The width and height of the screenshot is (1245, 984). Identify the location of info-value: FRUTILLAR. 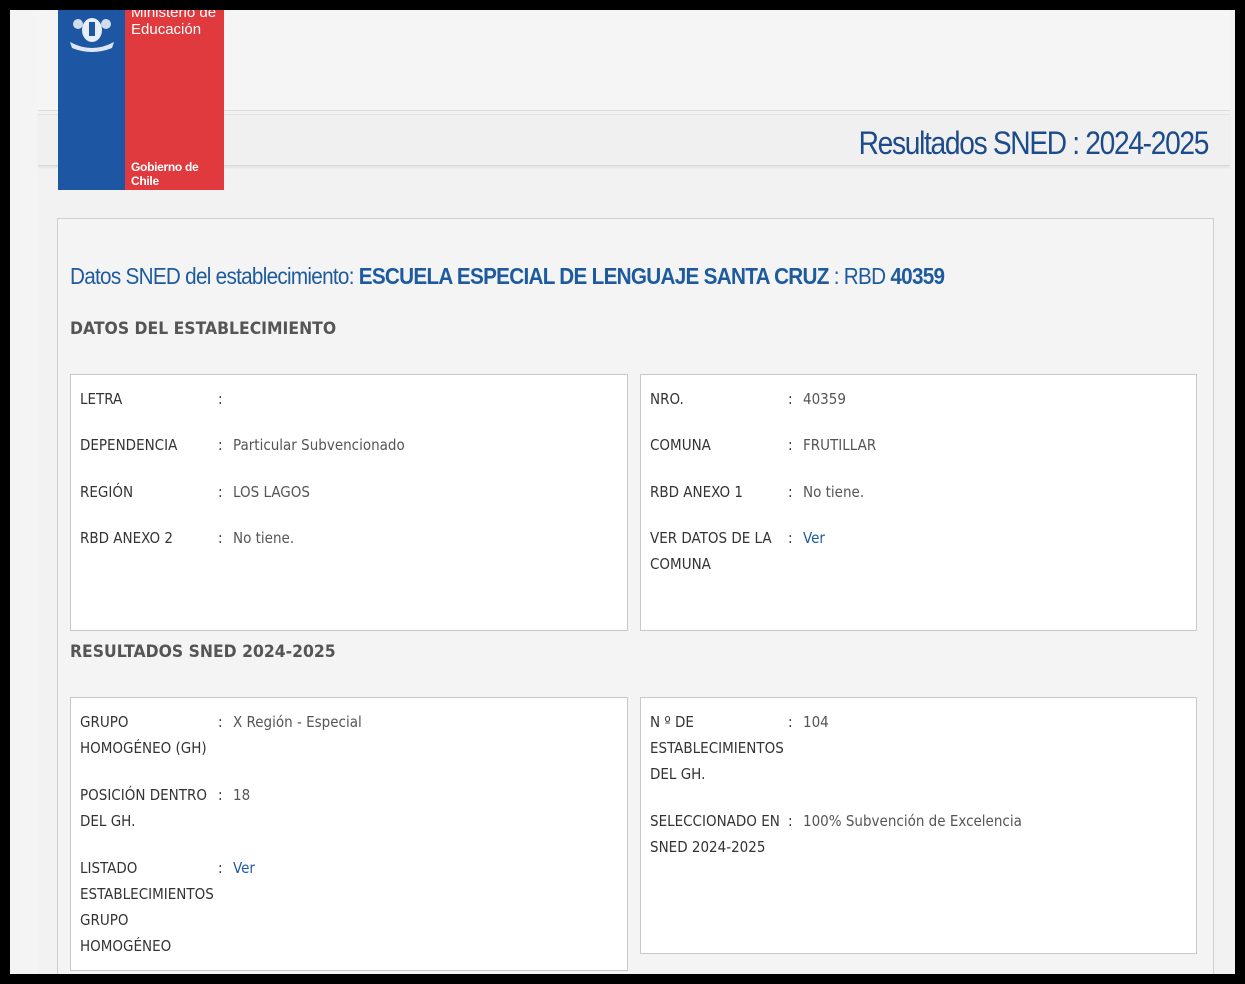
(840, 445).